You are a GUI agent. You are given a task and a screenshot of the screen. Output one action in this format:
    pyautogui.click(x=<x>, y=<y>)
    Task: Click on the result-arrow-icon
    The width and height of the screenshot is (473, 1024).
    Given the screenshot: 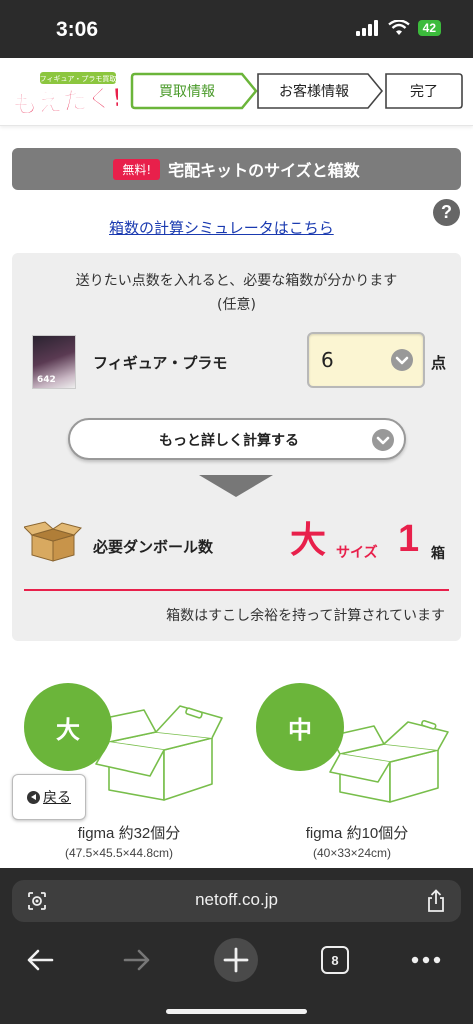 What is the action you would take?
    pyautogui.click(x=236, y=486)
    